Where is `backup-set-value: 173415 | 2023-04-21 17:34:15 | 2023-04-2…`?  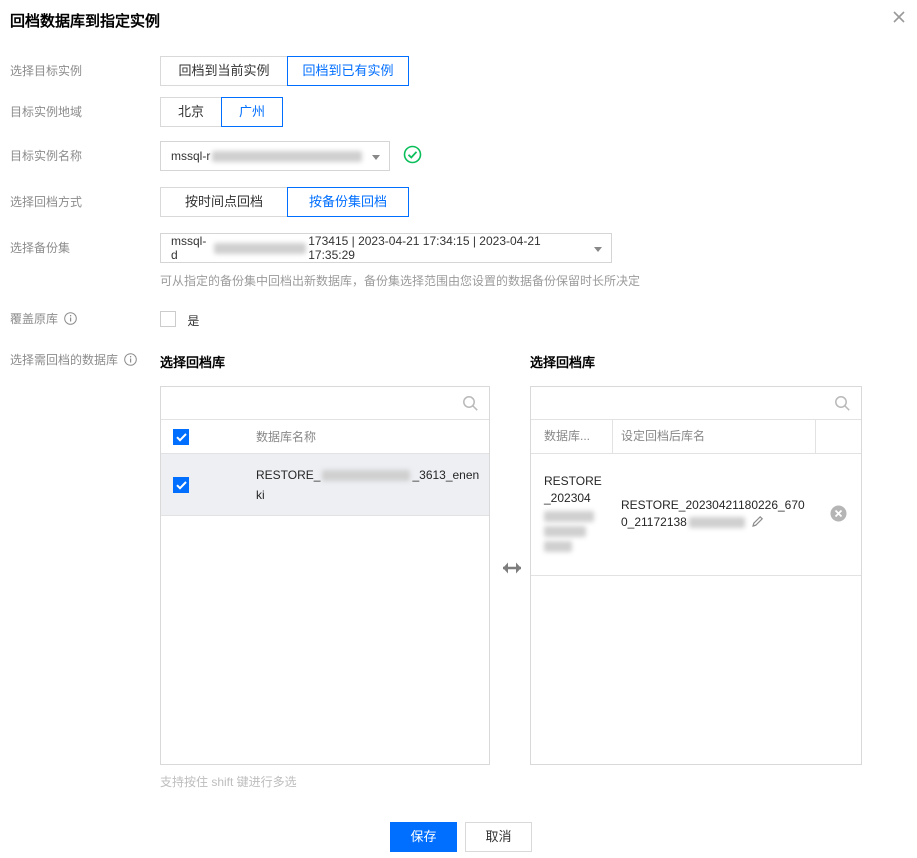
backup-set-value: 173415 | 2023-04-21 17:34:15 | 2023-04-2… is located at coordinates (424, 248).